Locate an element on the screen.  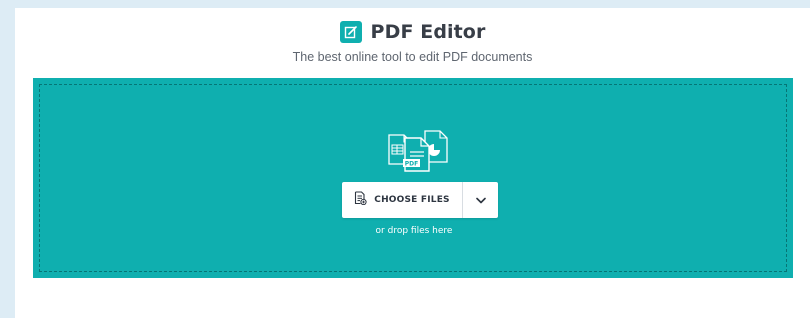
choose-files-button: CHOOSE FILES is located at coordinates (402, 200).